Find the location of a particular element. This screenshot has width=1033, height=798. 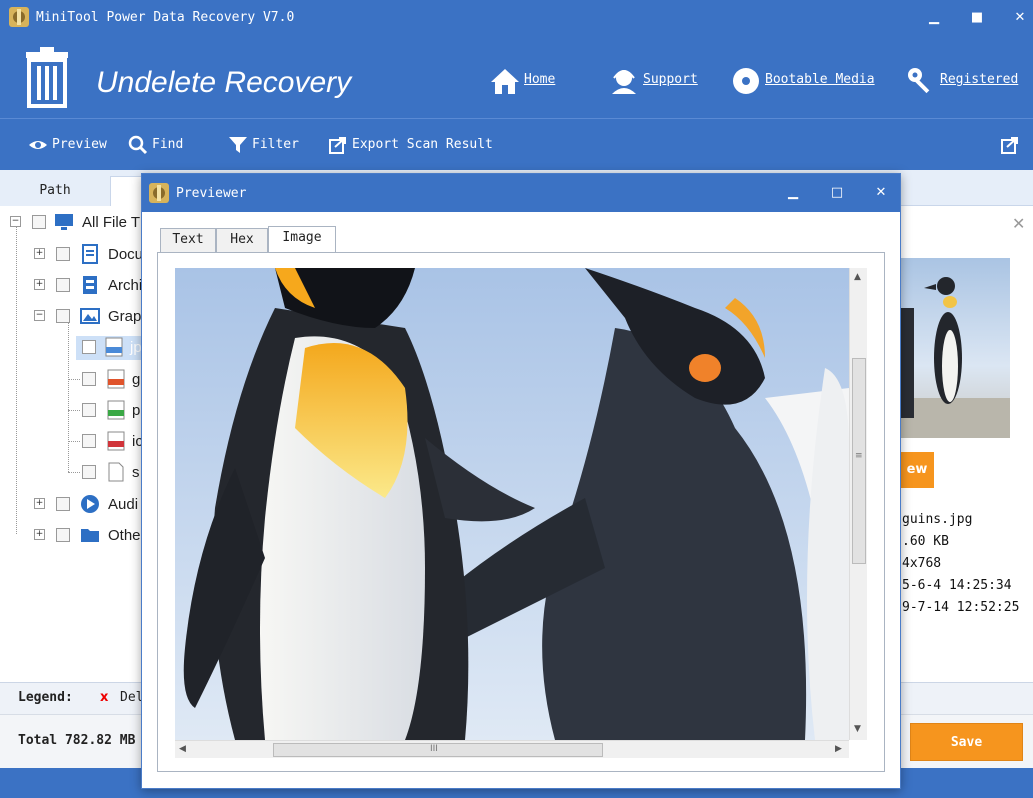

scroll-down-arrow-icon: ▼ is located at coordinates (857, 729).